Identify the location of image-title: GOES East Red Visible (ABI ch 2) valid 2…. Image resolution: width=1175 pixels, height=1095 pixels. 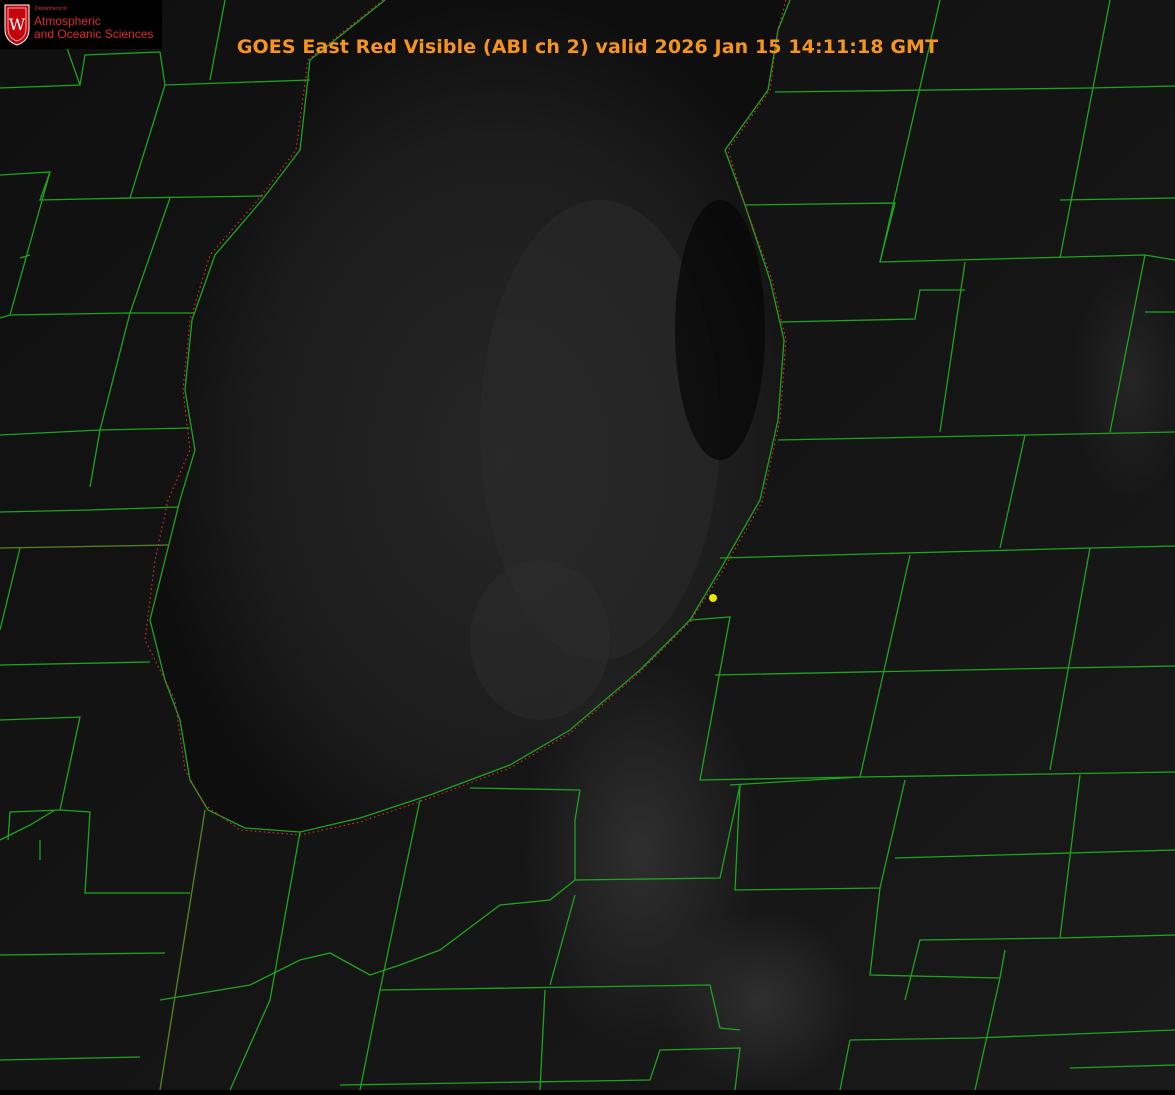
(587, 47).